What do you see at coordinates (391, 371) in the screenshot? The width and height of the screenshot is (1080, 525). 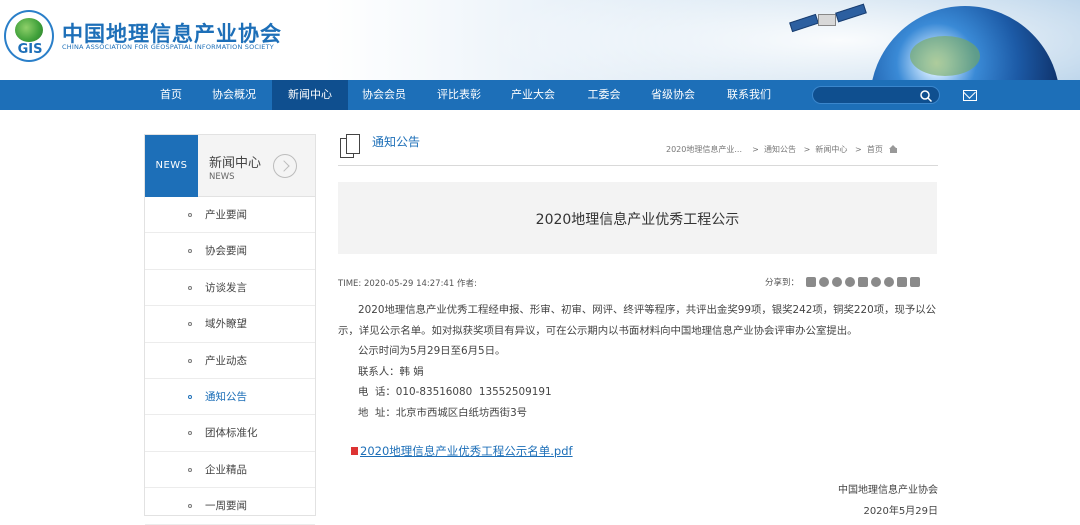 I see `article-paragraph: 联系人：韩 娟` at bounding box center [391, 371].